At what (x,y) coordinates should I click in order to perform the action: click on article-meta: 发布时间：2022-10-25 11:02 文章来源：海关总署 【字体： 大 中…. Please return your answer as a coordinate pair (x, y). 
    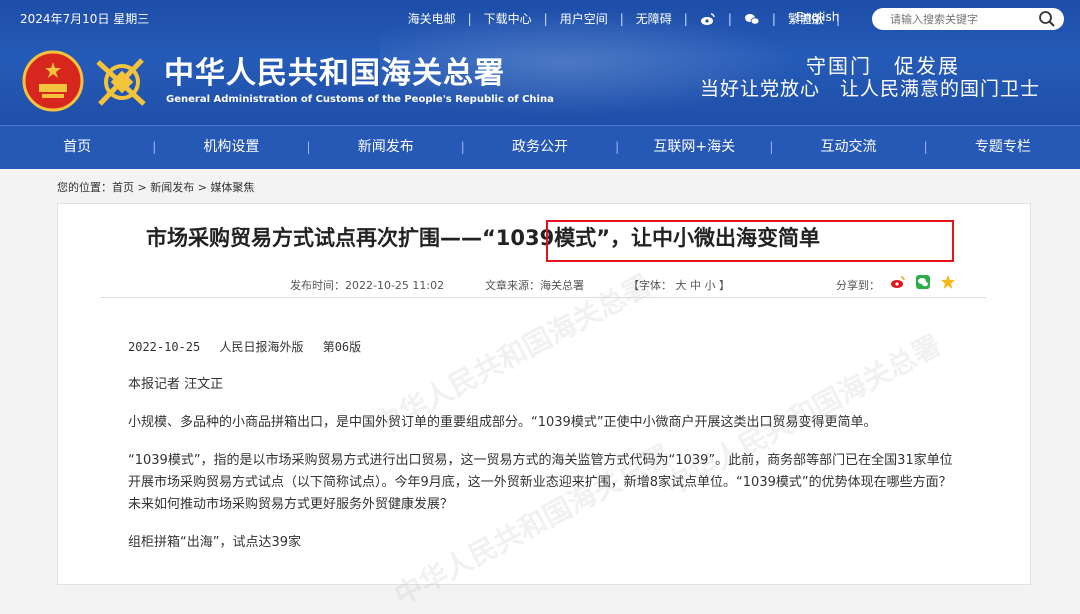
    Looking at the image, I should click on (543, 285).